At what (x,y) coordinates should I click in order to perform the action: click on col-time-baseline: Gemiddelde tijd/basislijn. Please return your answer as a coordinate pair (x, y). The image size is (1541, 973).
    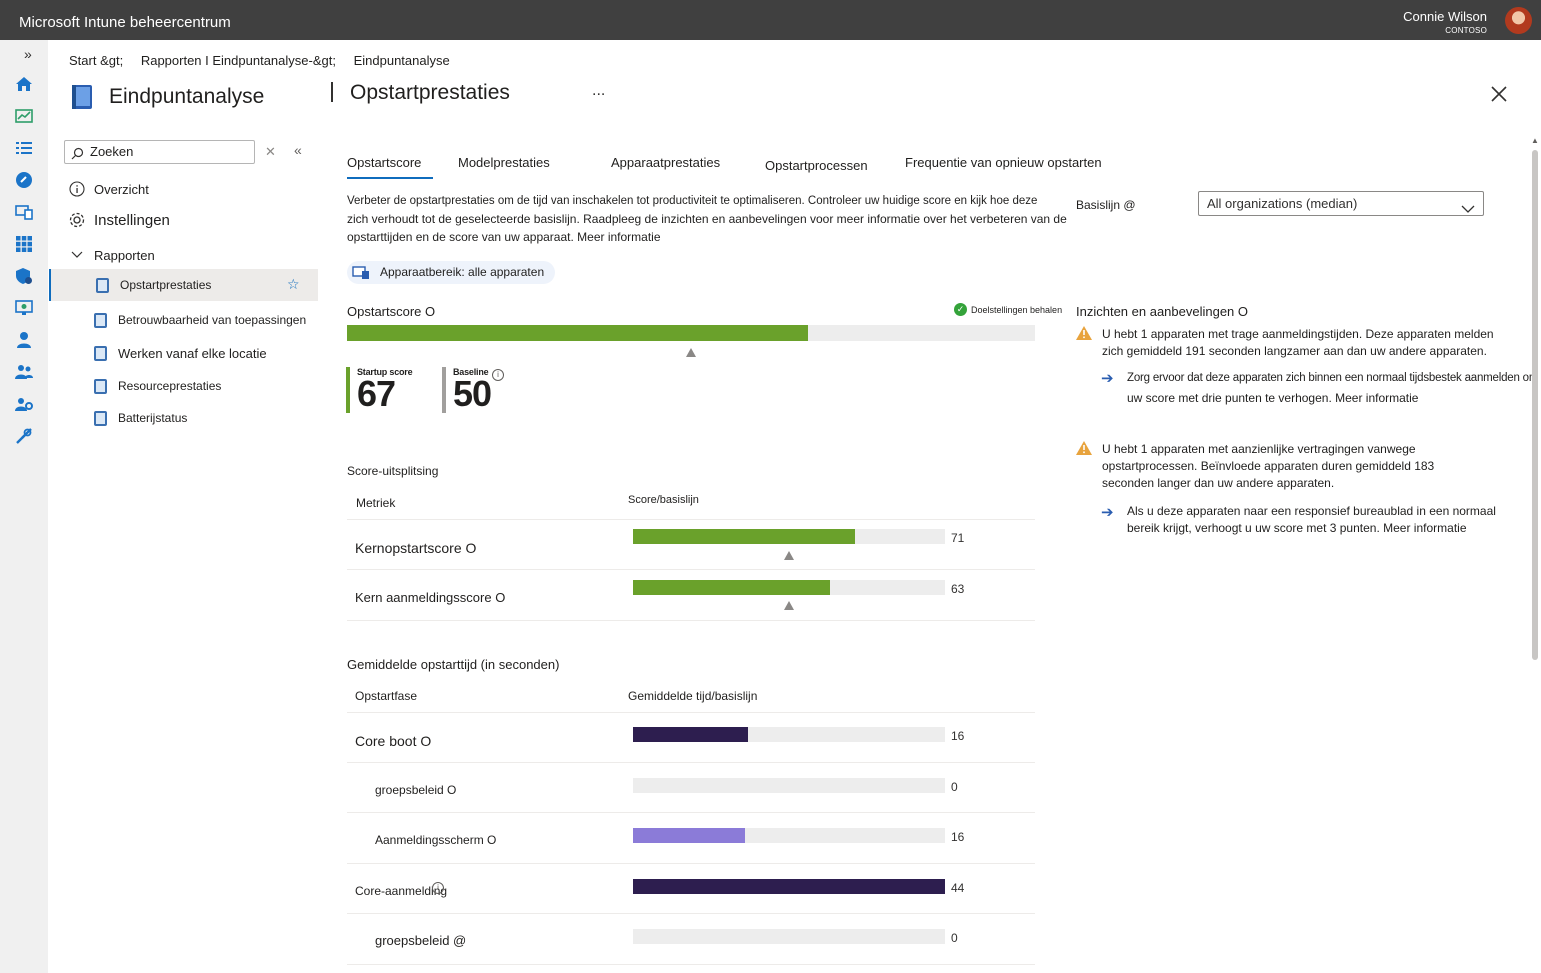
    Looking at the image, I should click on (693, 696).